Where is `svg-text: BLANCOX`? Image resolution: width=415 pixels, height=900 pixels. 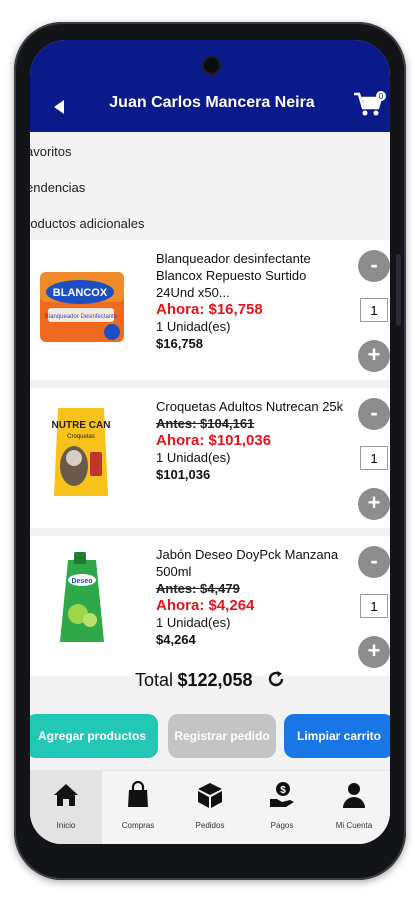
svg-text: BLANCOX is located at coordinates (80, 293).